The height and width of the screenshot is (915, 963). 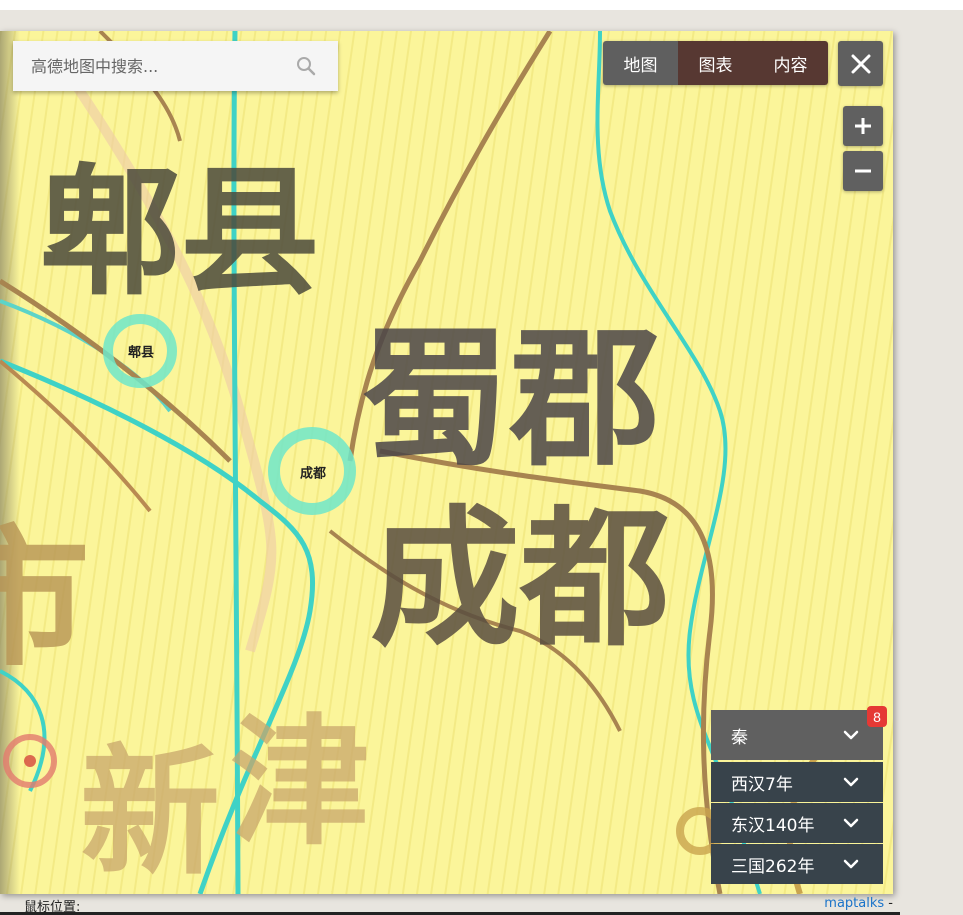 What do you see at coordinates (306, 66) in the screenshot?
I see `search-icon` at bounding box center [306, 66].